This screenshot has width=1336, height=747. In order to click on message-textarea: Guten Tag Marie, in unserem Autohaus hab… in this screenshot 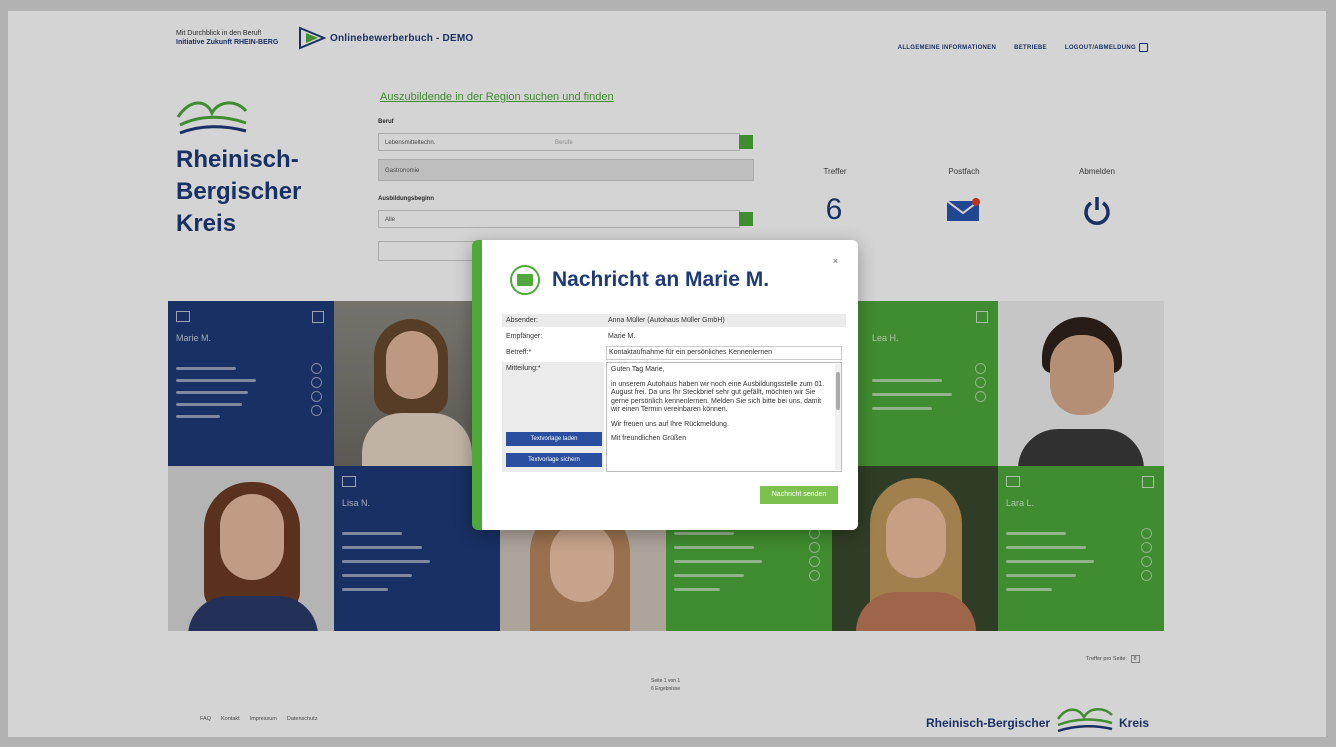, I will do `click(724, 417)`.